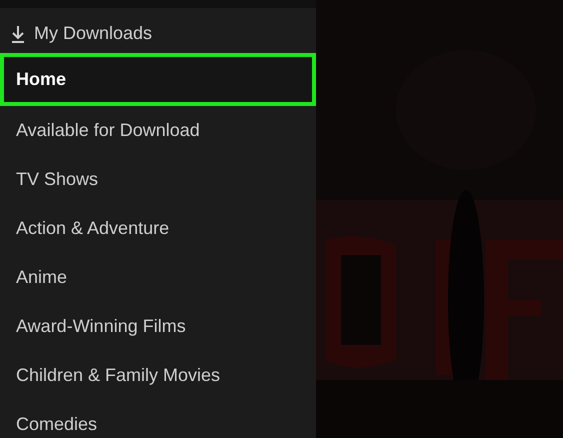  What do you see at coordinates (158, 130) in the screenshot?
I see `menu-item: Available for Download` at bounding box center [158, 130].